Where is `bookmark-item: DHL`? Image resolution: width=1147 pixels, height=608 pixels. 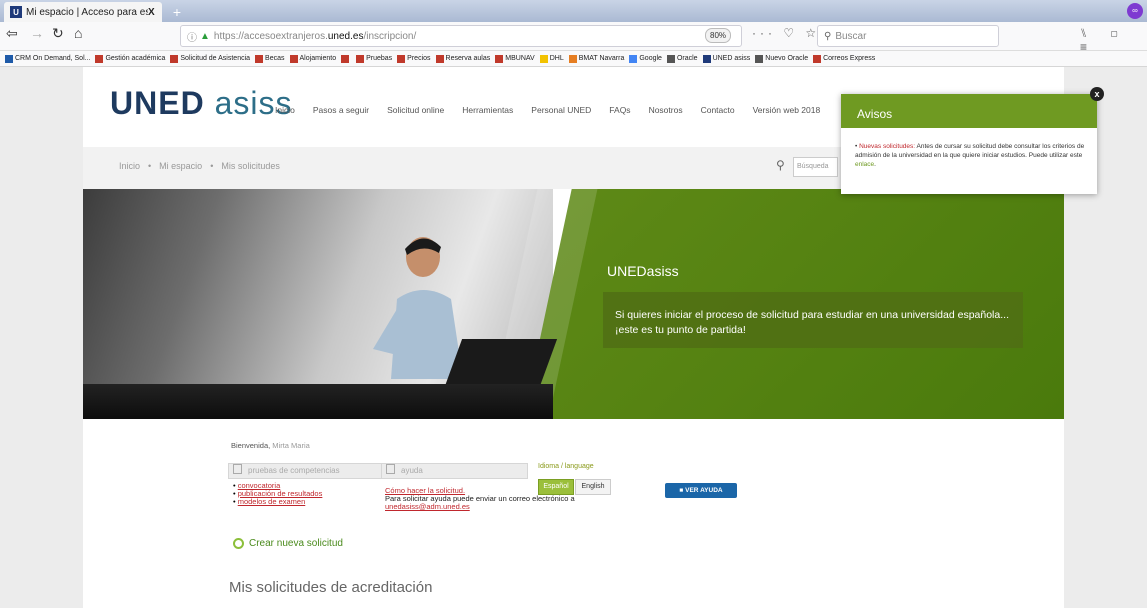 bookmark-item: DHL is located at coordinates (551, 58).